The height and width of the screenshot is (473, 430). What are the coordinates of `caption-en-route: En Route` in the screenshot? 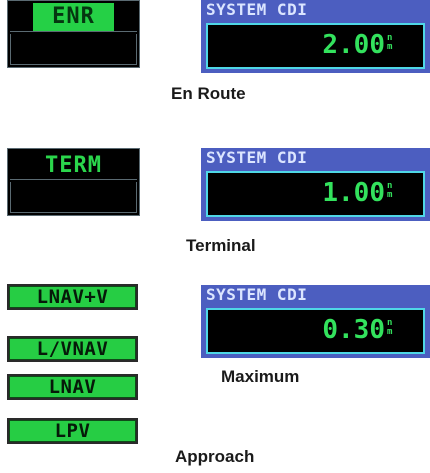 It's located at (208, 93).